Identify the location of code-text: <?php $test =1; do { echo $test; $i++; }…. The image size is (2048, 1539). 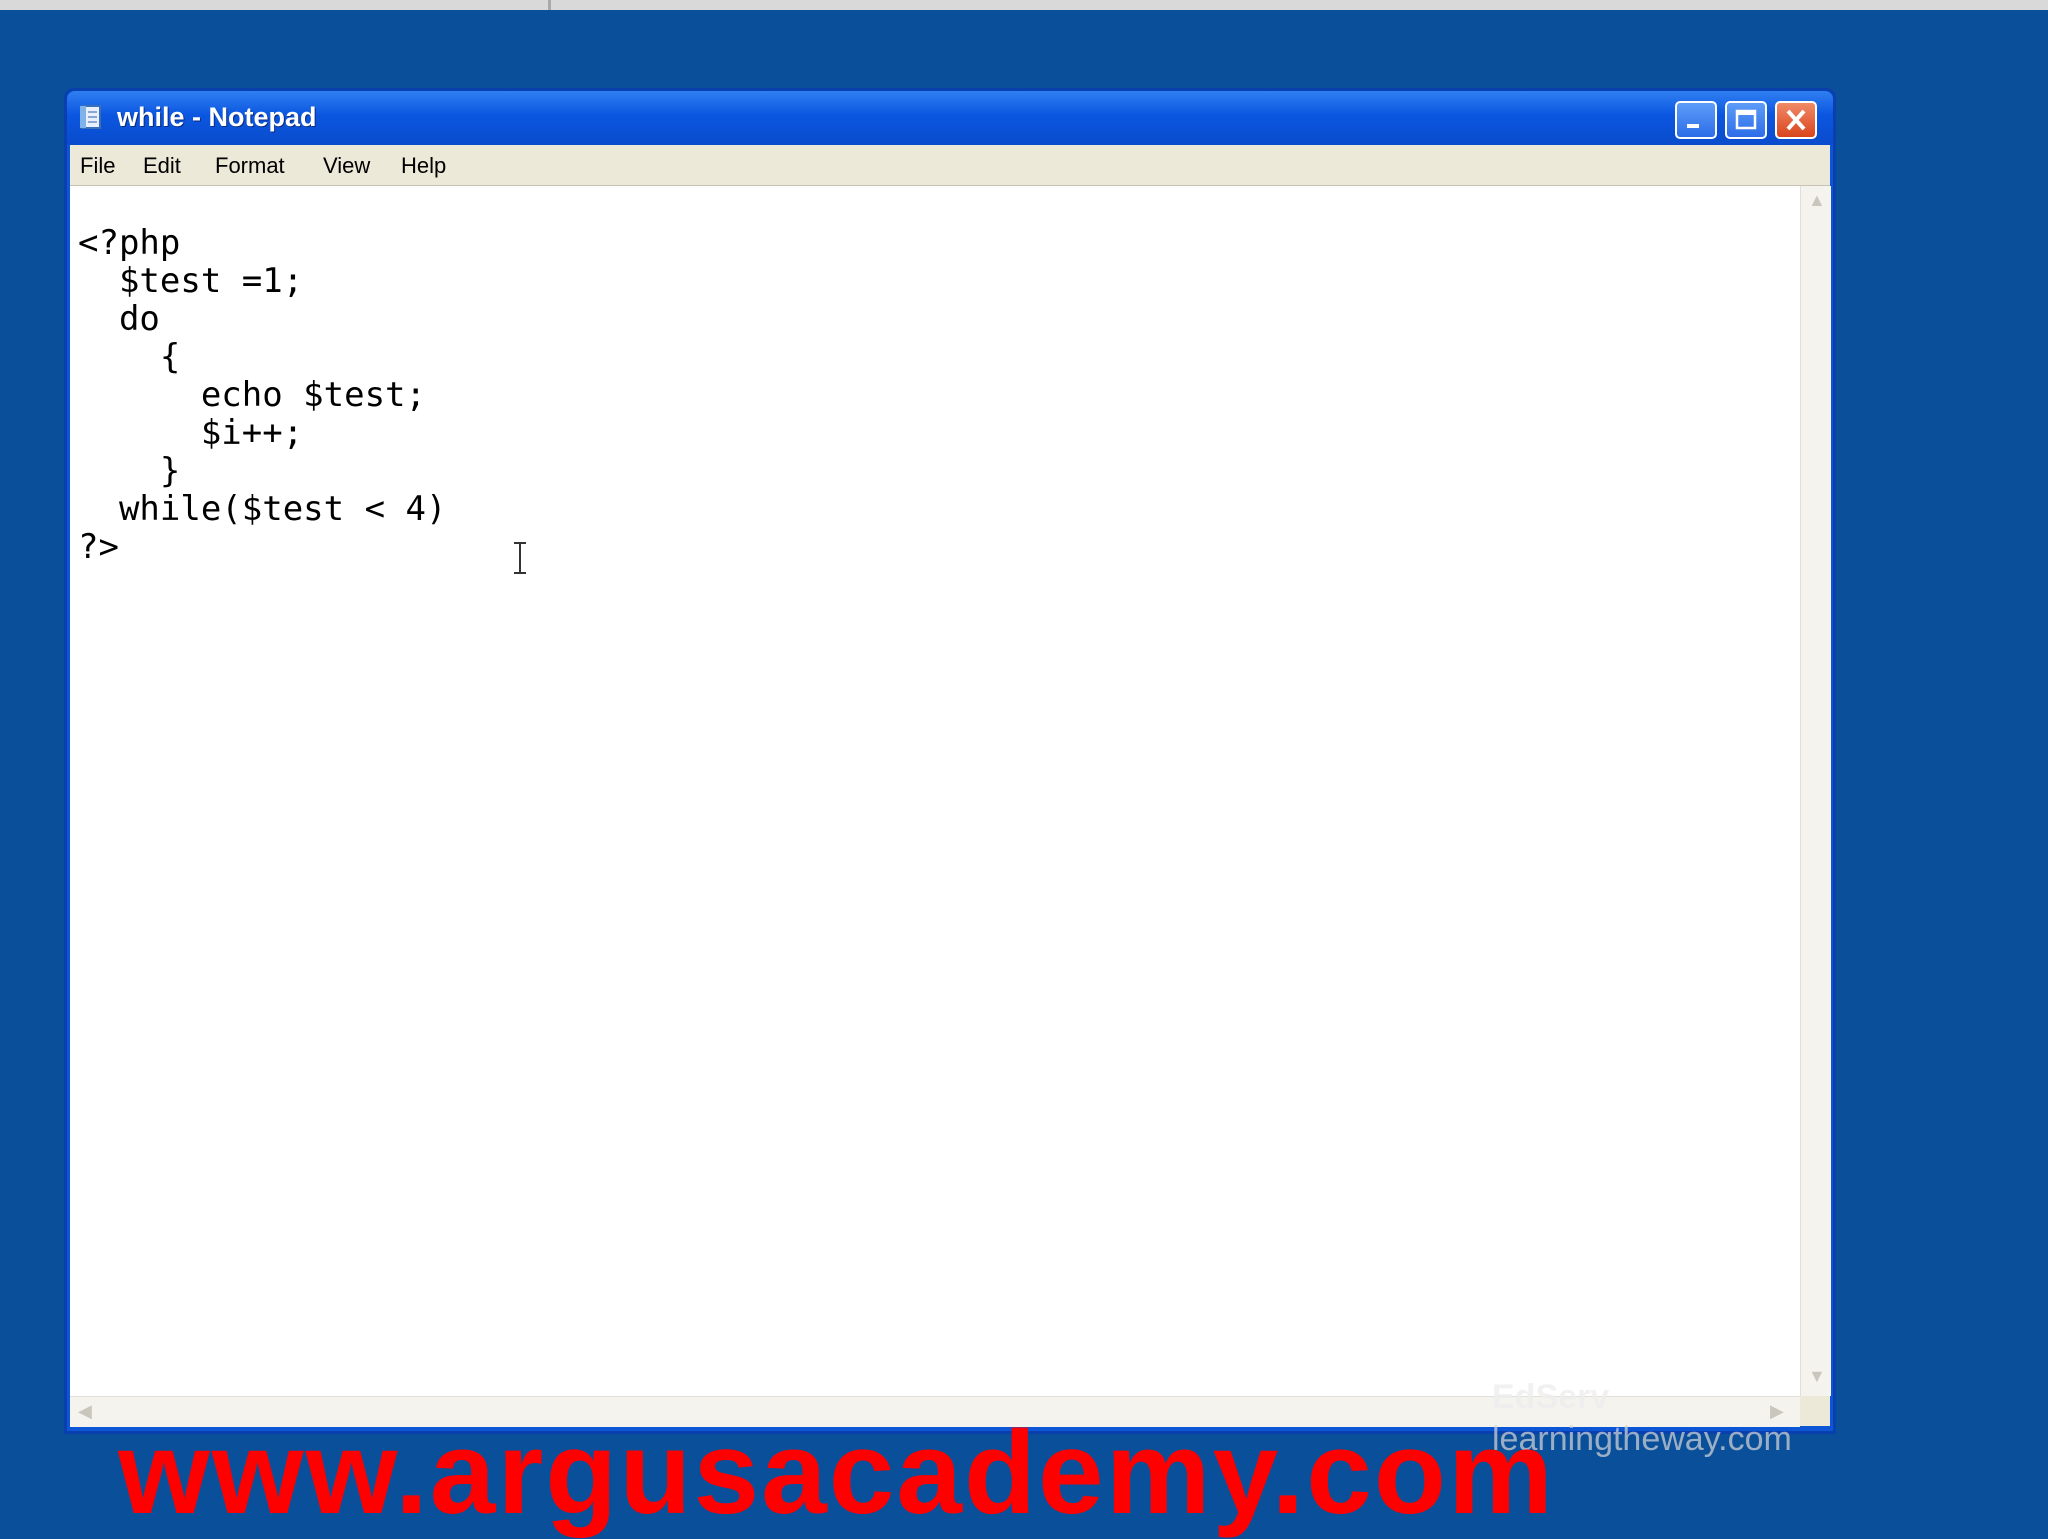
(262, 395).